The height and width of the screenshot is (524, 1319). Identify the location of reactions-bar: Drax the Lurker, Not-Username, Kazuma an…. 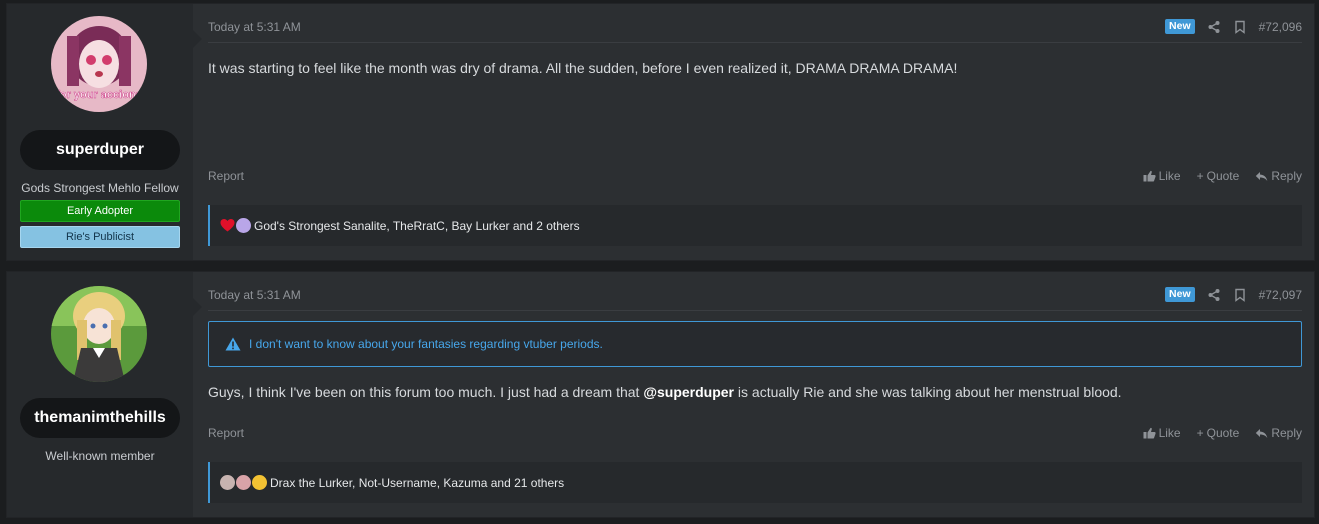
(755, 482).